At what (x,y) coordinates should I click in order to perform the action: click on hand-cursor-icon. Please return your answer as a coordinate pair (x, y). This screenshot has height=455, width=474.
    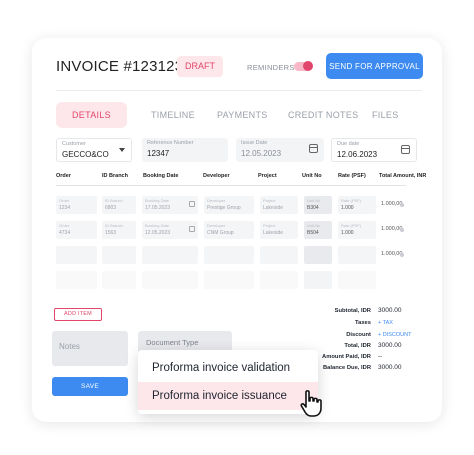
    Looking at the image, I should click on (311, 403).